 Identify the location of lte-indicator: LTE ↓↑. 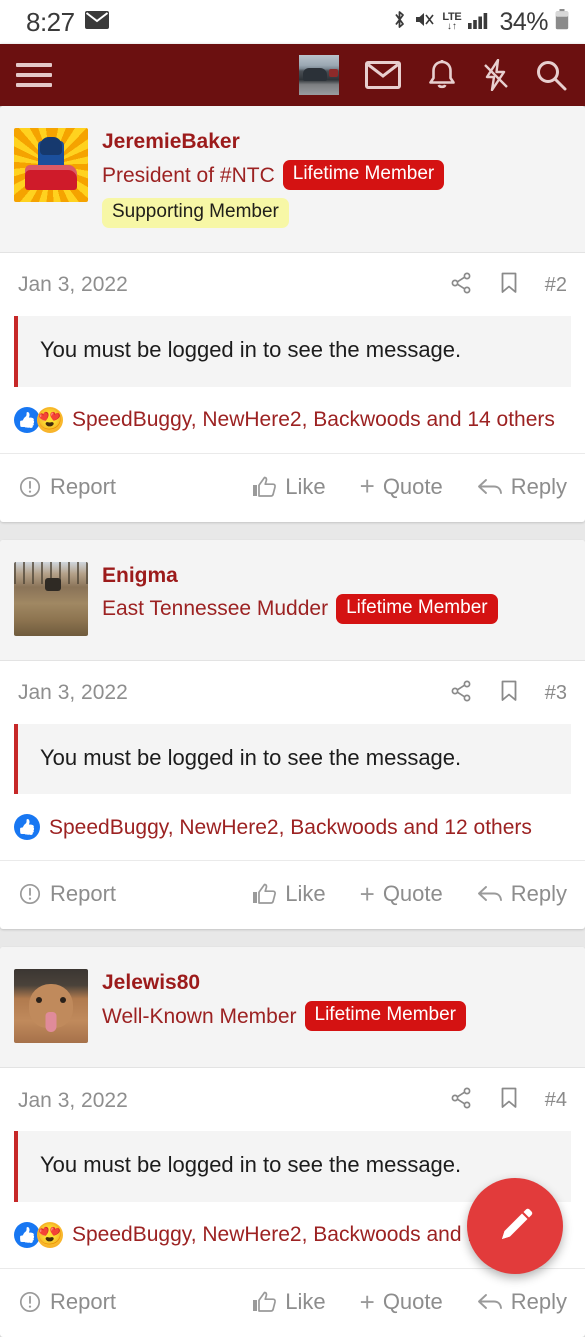
(451, 22).